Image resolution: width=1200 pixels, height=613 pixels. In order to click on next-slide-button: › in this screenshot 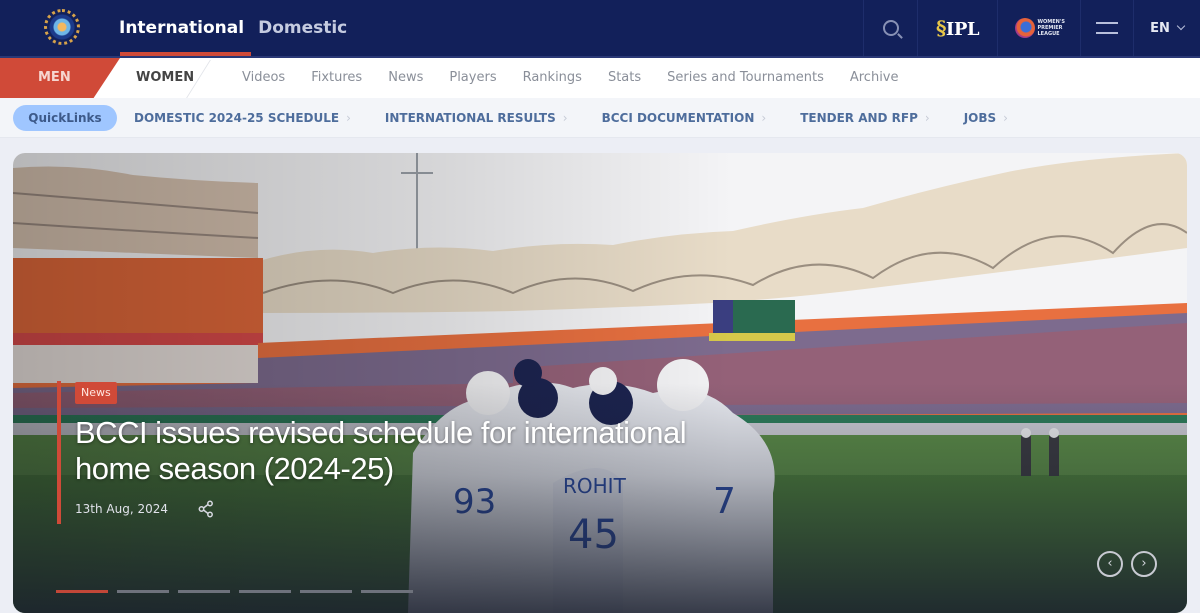, I will do `click(1144, 564)`.